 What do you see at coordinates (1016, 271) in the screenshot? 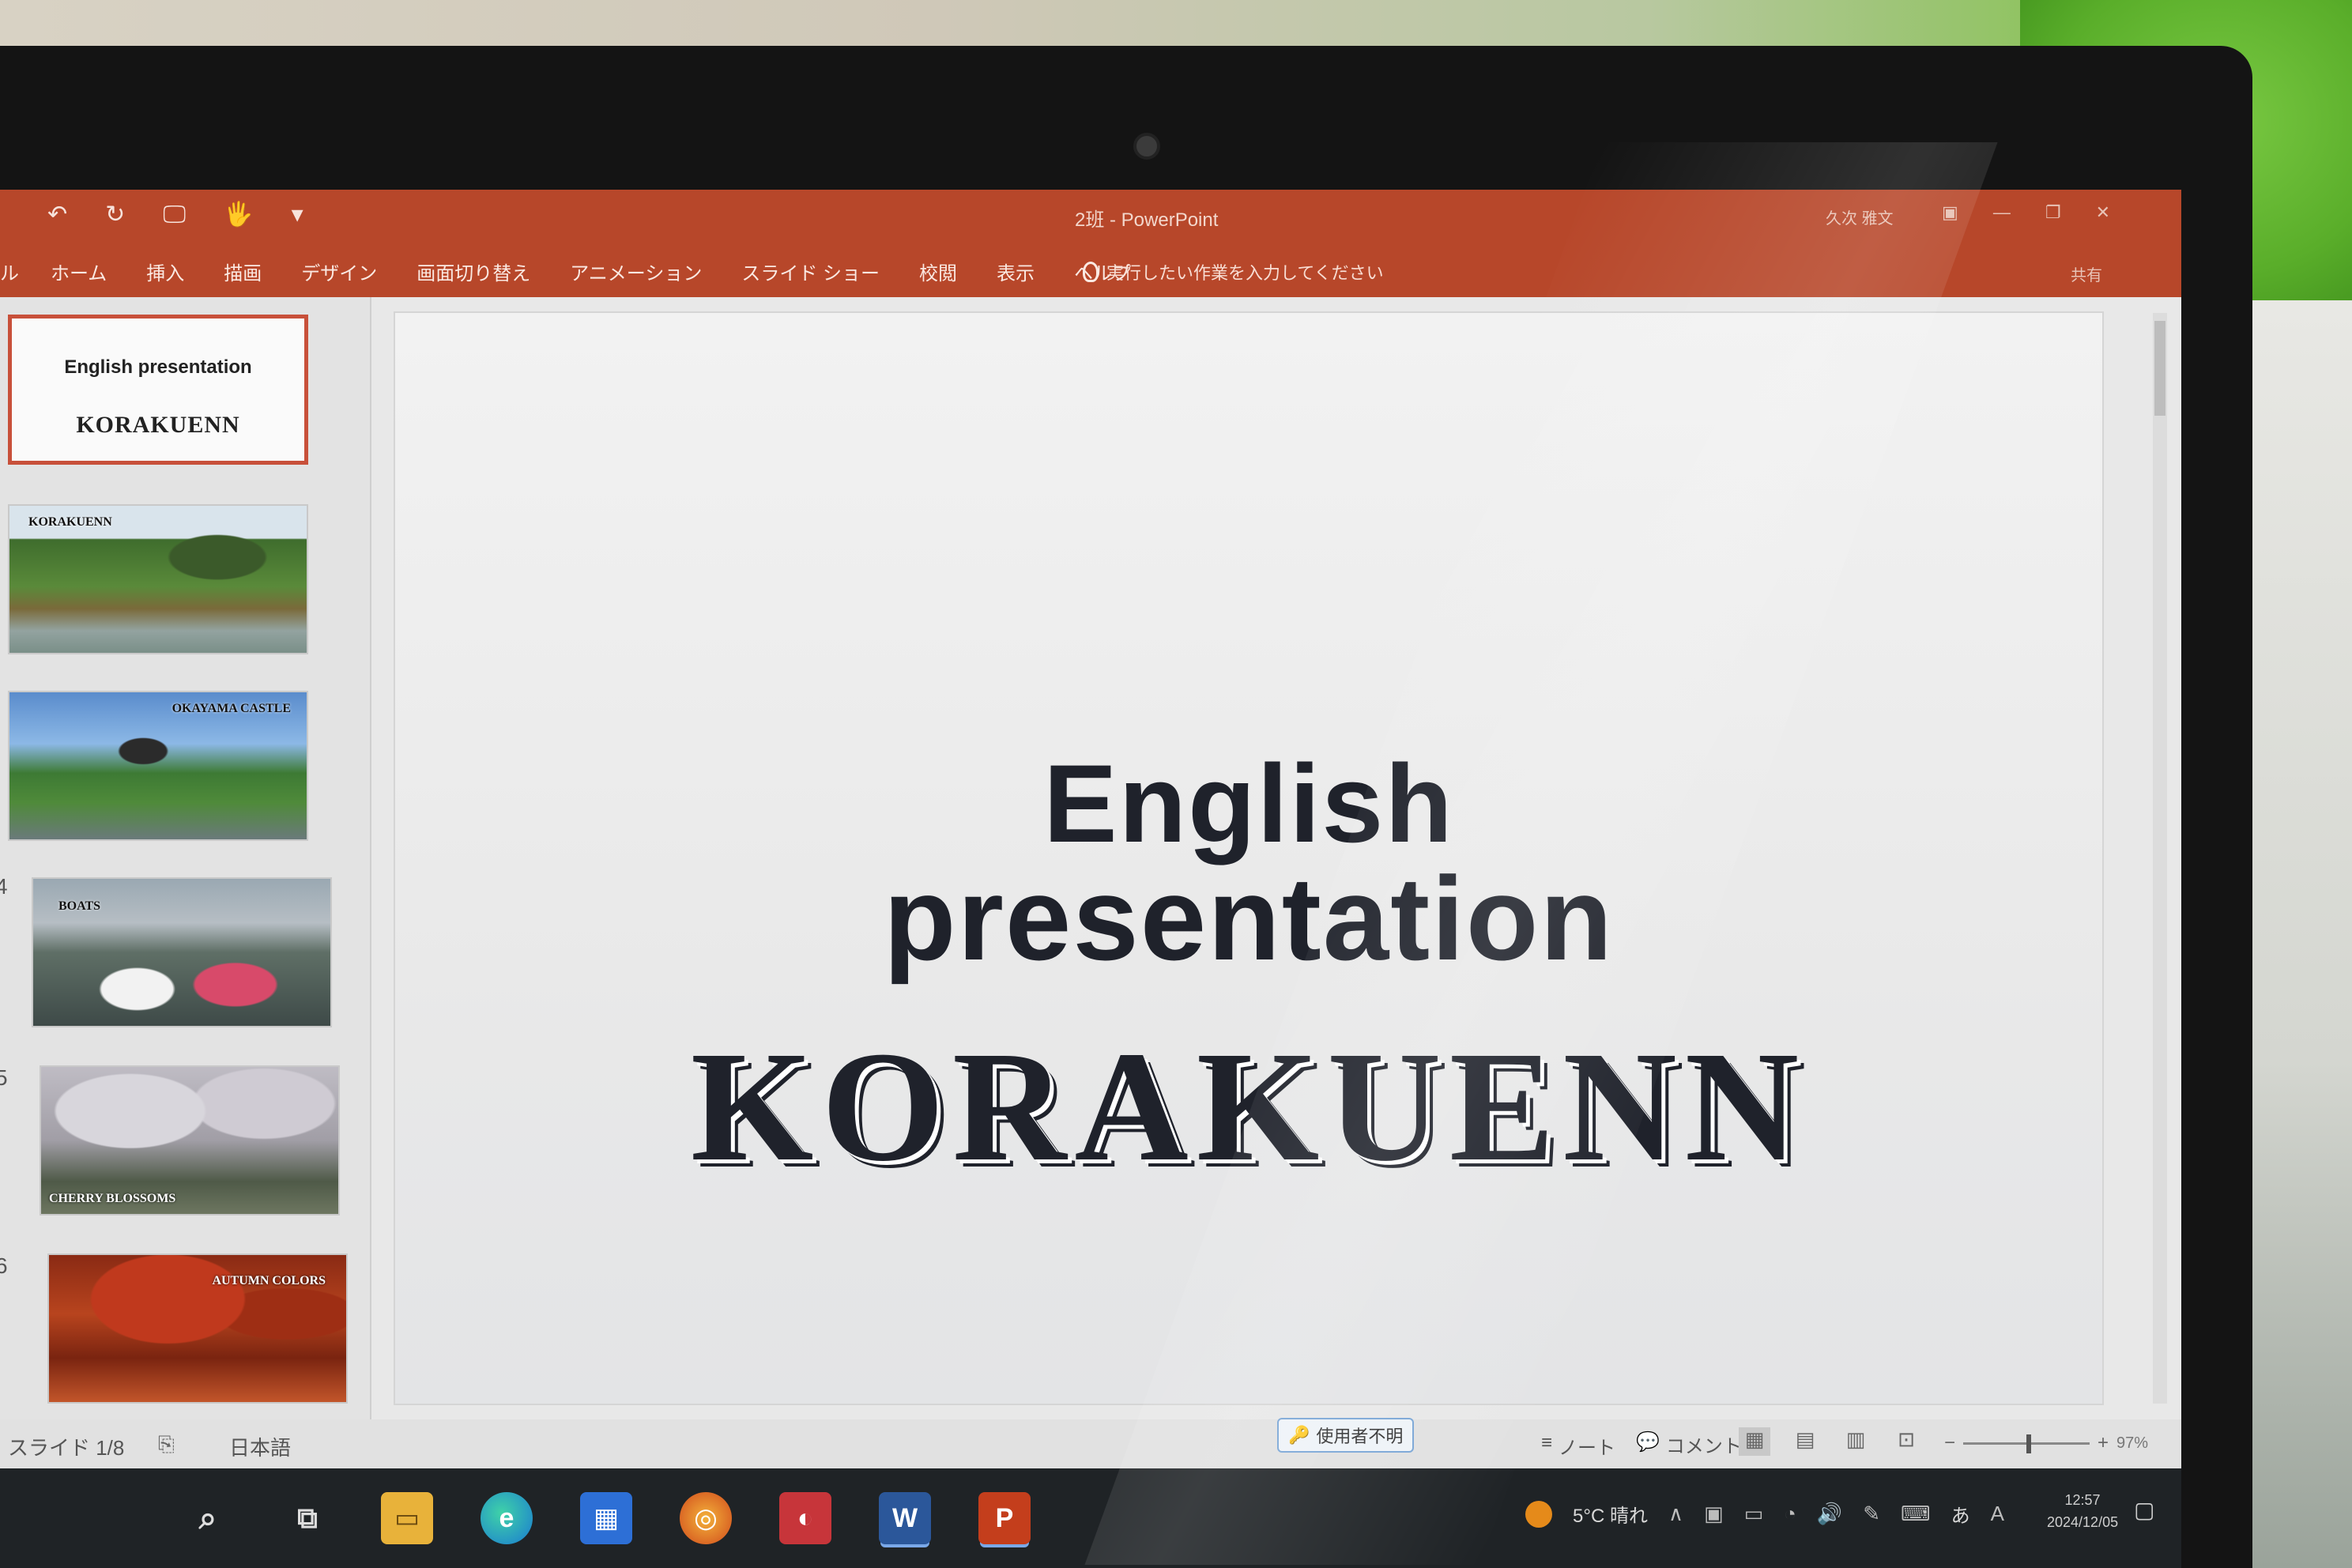
I see `tab-view: 表示` at bounding box center [1016, 271].